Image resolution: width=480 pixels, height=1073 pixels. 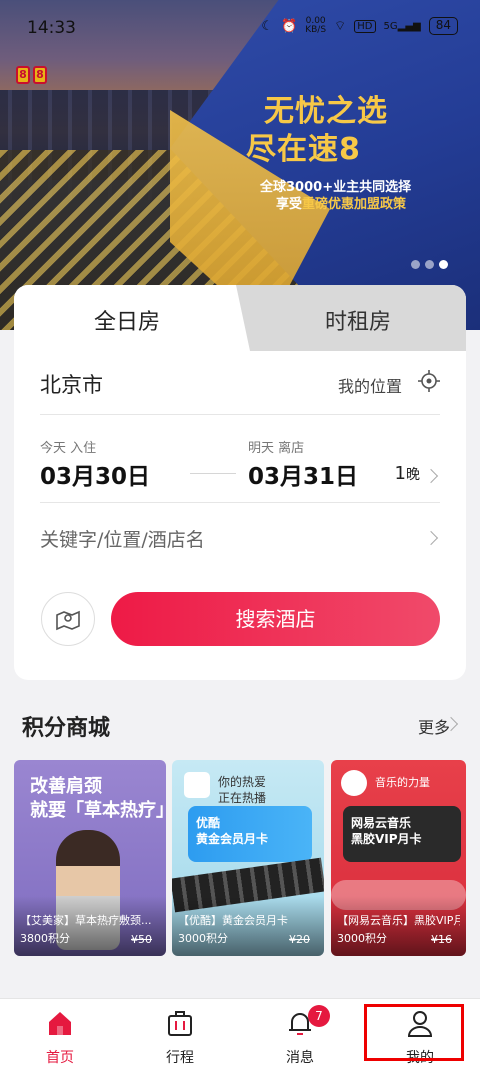 I want to click on battery-icon: 84, so click(x=443, y=26).